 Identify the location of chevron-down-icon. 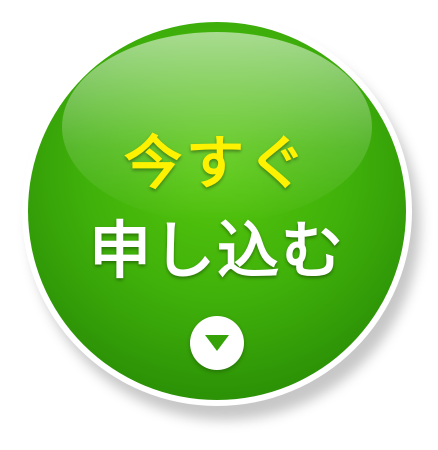
(217, 343).